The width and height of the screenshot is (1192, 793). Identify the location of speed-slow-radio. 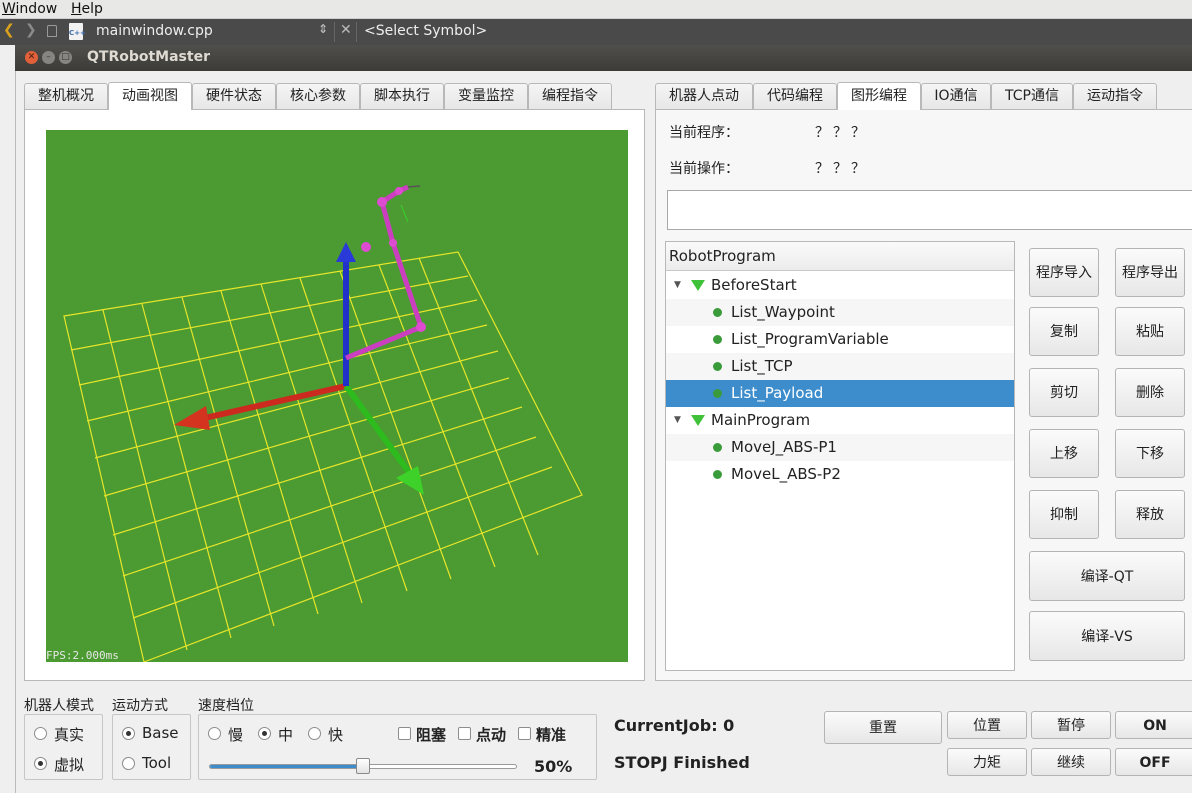
(214, 733).